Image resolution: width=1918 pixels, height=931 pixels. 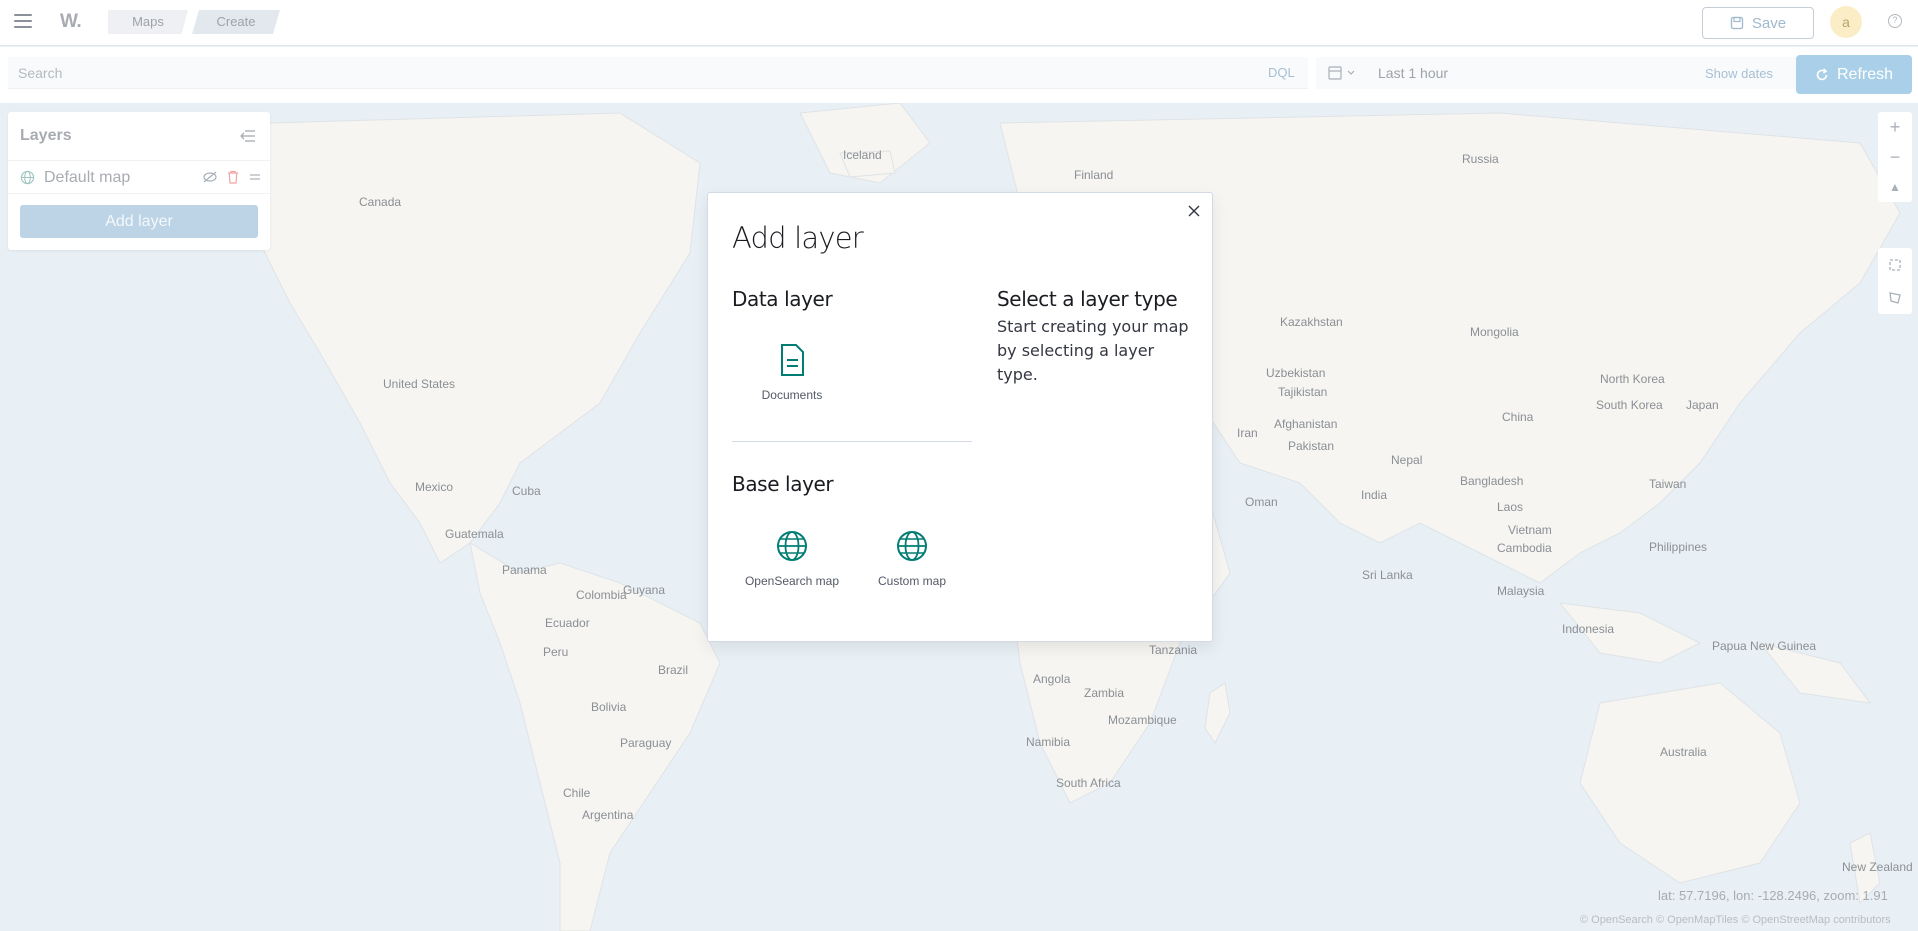 I want to click on map-coordinates: lat: 57.7196, lon: -128.2496, zoom: 1.91, so click(x=1773, y=895).